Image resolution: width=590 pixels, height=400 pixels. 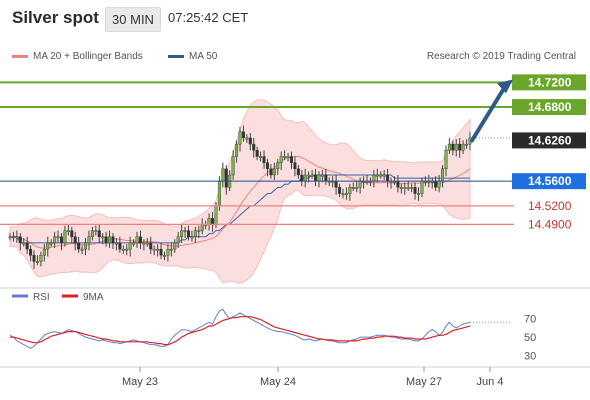 What do you see at coordinates (490, 382) in the screenshot?
I see `x-tick-label: Jun 4` at bounding box center [490, 382].